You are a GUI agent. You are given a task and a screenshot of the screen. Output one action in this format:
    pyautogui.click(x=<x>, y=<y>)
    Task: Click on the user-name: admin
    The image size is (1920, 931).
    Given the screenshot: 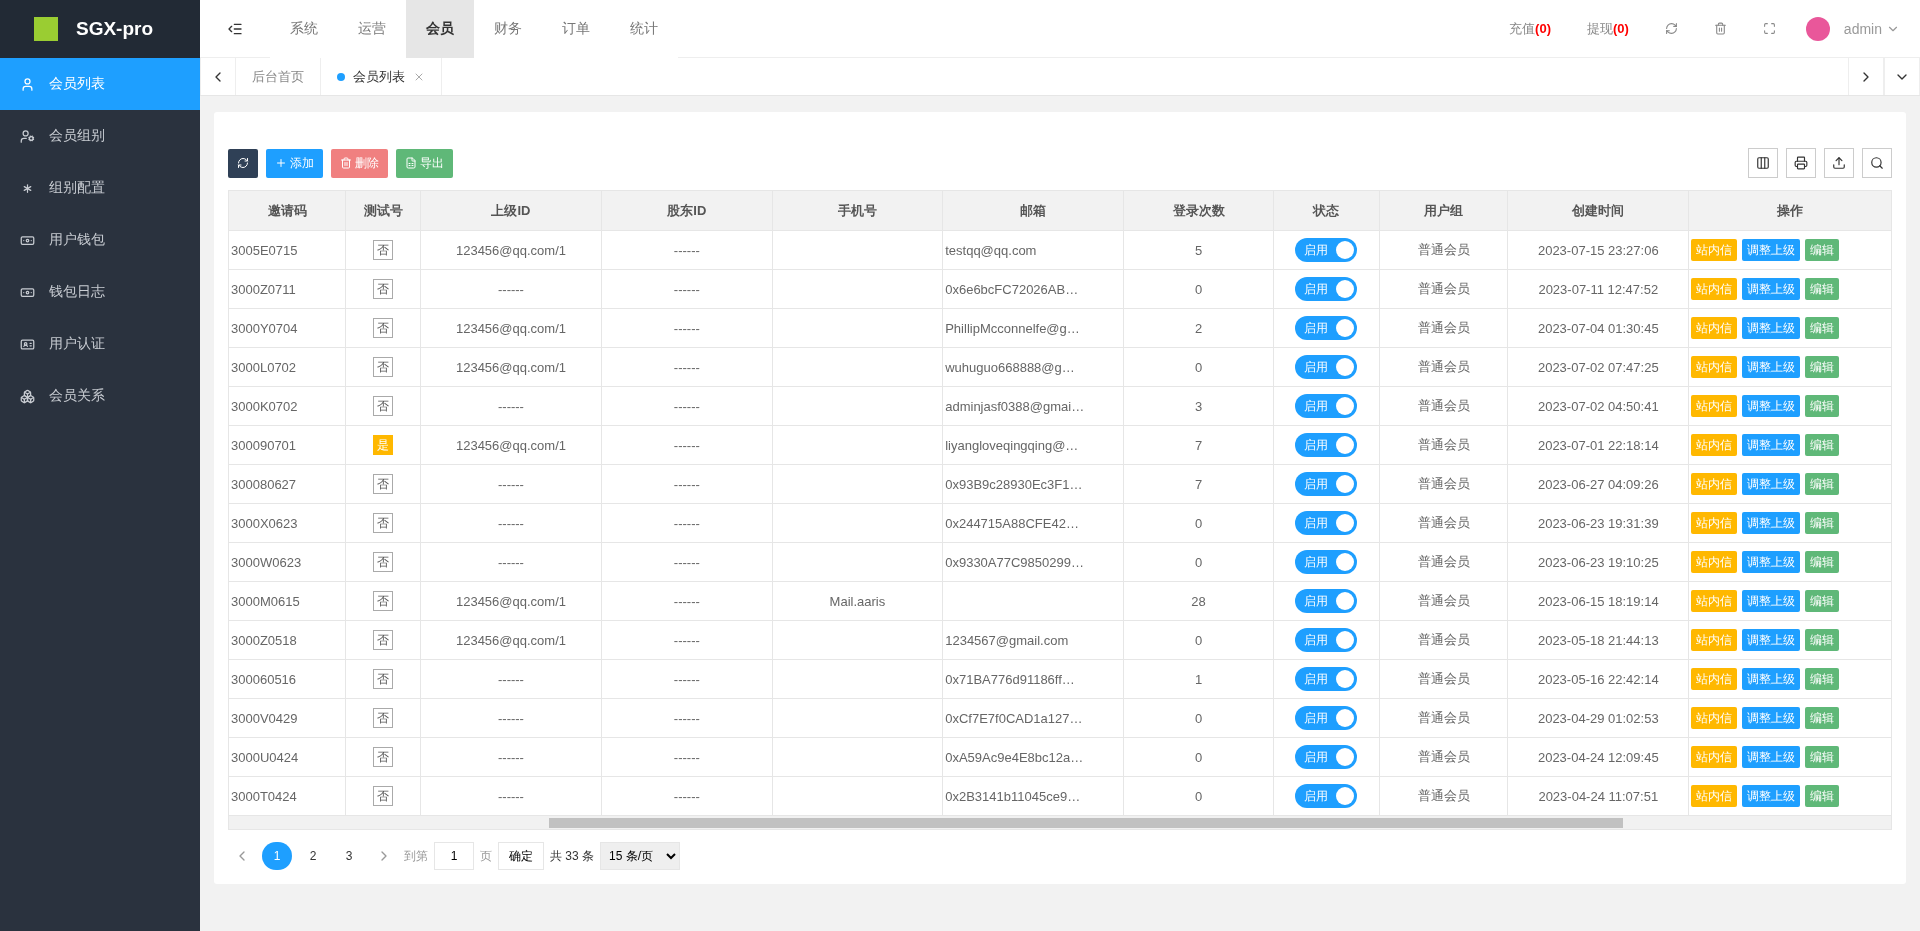 What is the action you would take?
    pyautogui.click(x=1862, y=28)
    